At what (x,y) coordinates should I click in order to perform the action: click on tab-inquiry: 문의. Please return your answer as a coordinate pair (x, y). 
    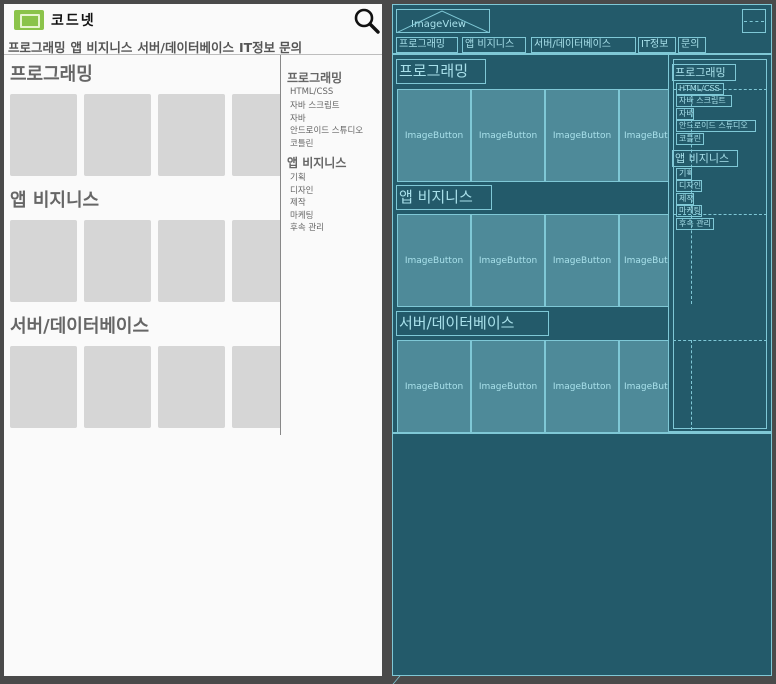
    Looking at the image, I should click on (290, 47).